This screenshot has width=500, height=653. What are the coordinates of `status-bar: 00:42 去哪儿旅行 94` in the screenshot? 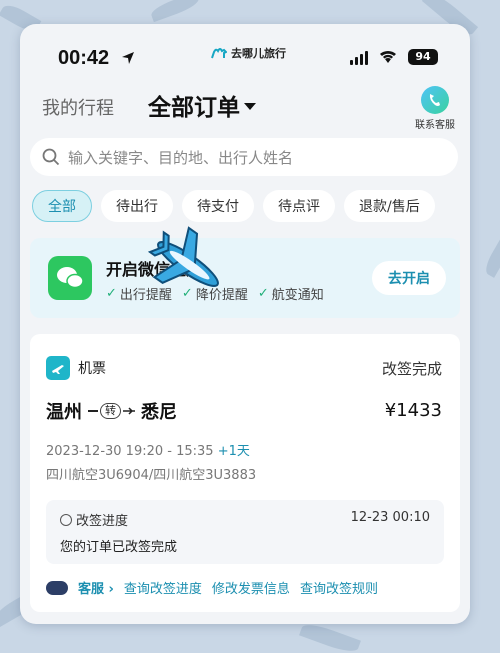 It's located at (245, 54).